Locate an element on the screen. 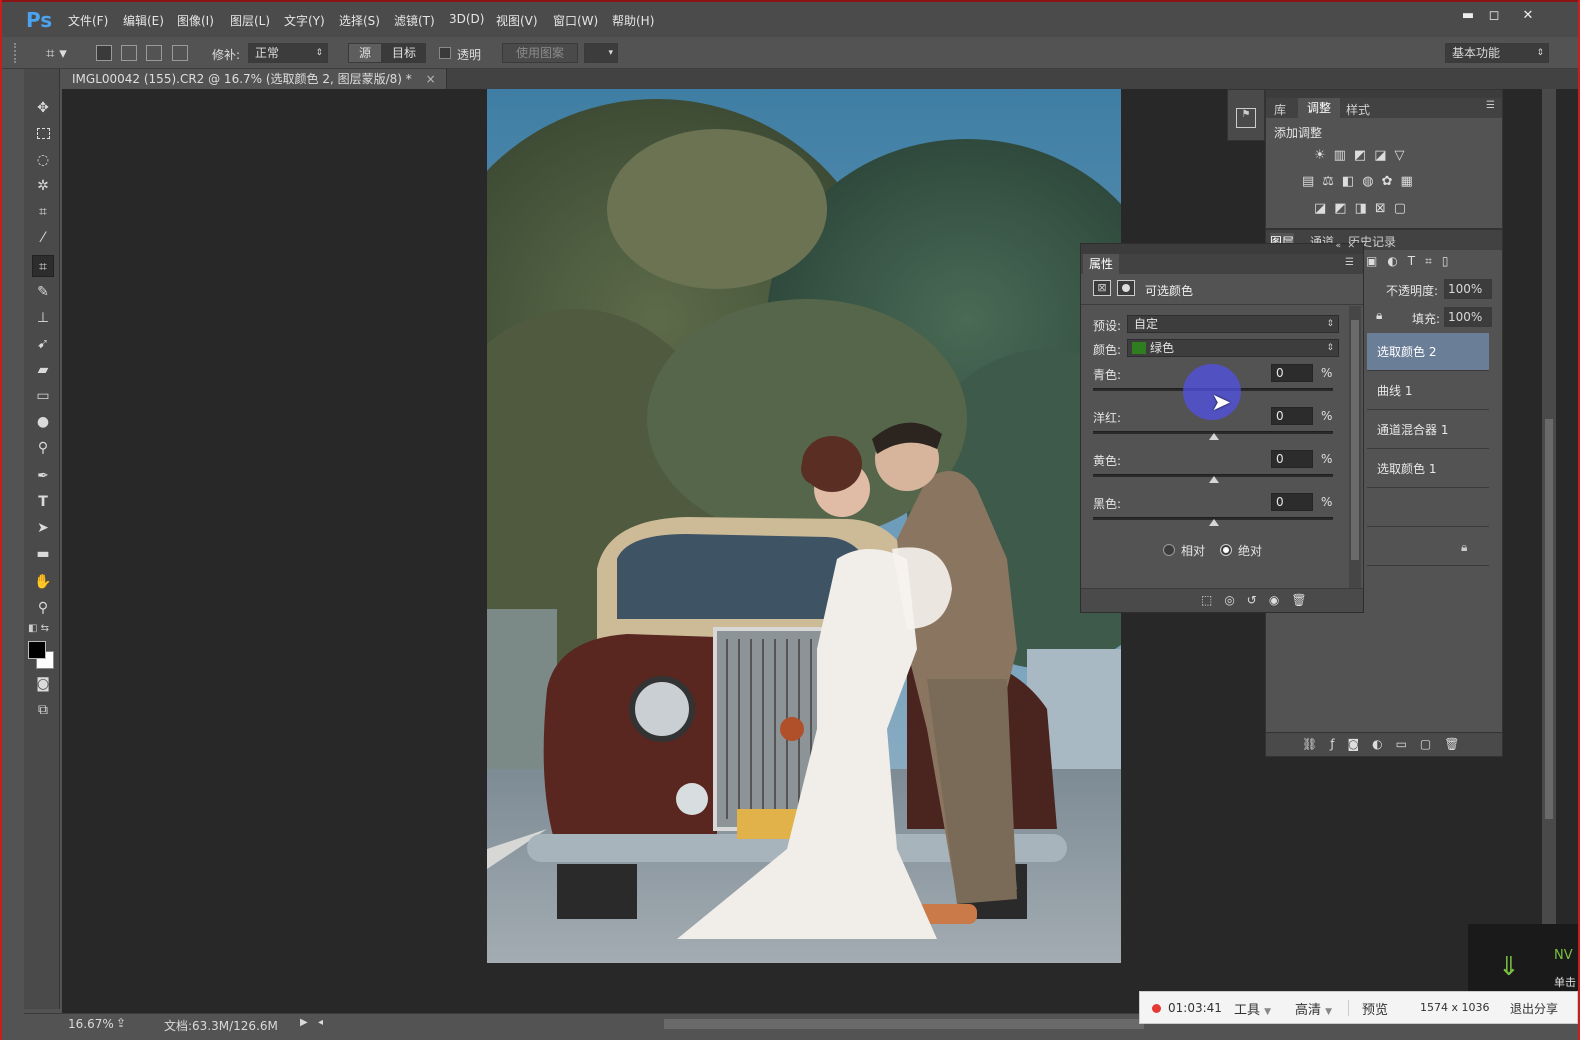 The image size is (1580, 1040). layer-row-channel-mixer-1: 通道混合器 1 is located at coordinates (1428, 430).